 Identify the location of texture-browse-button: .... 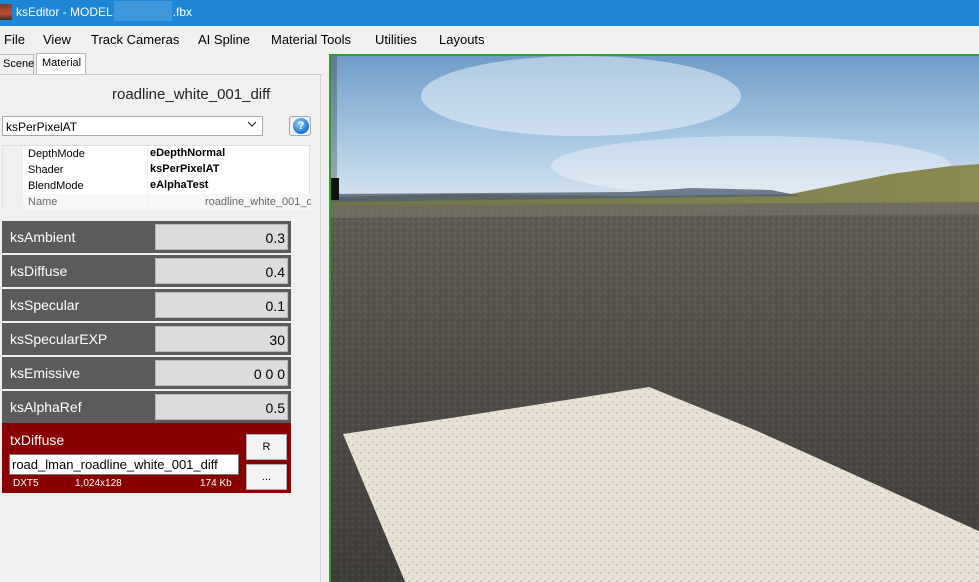
(266, 477).